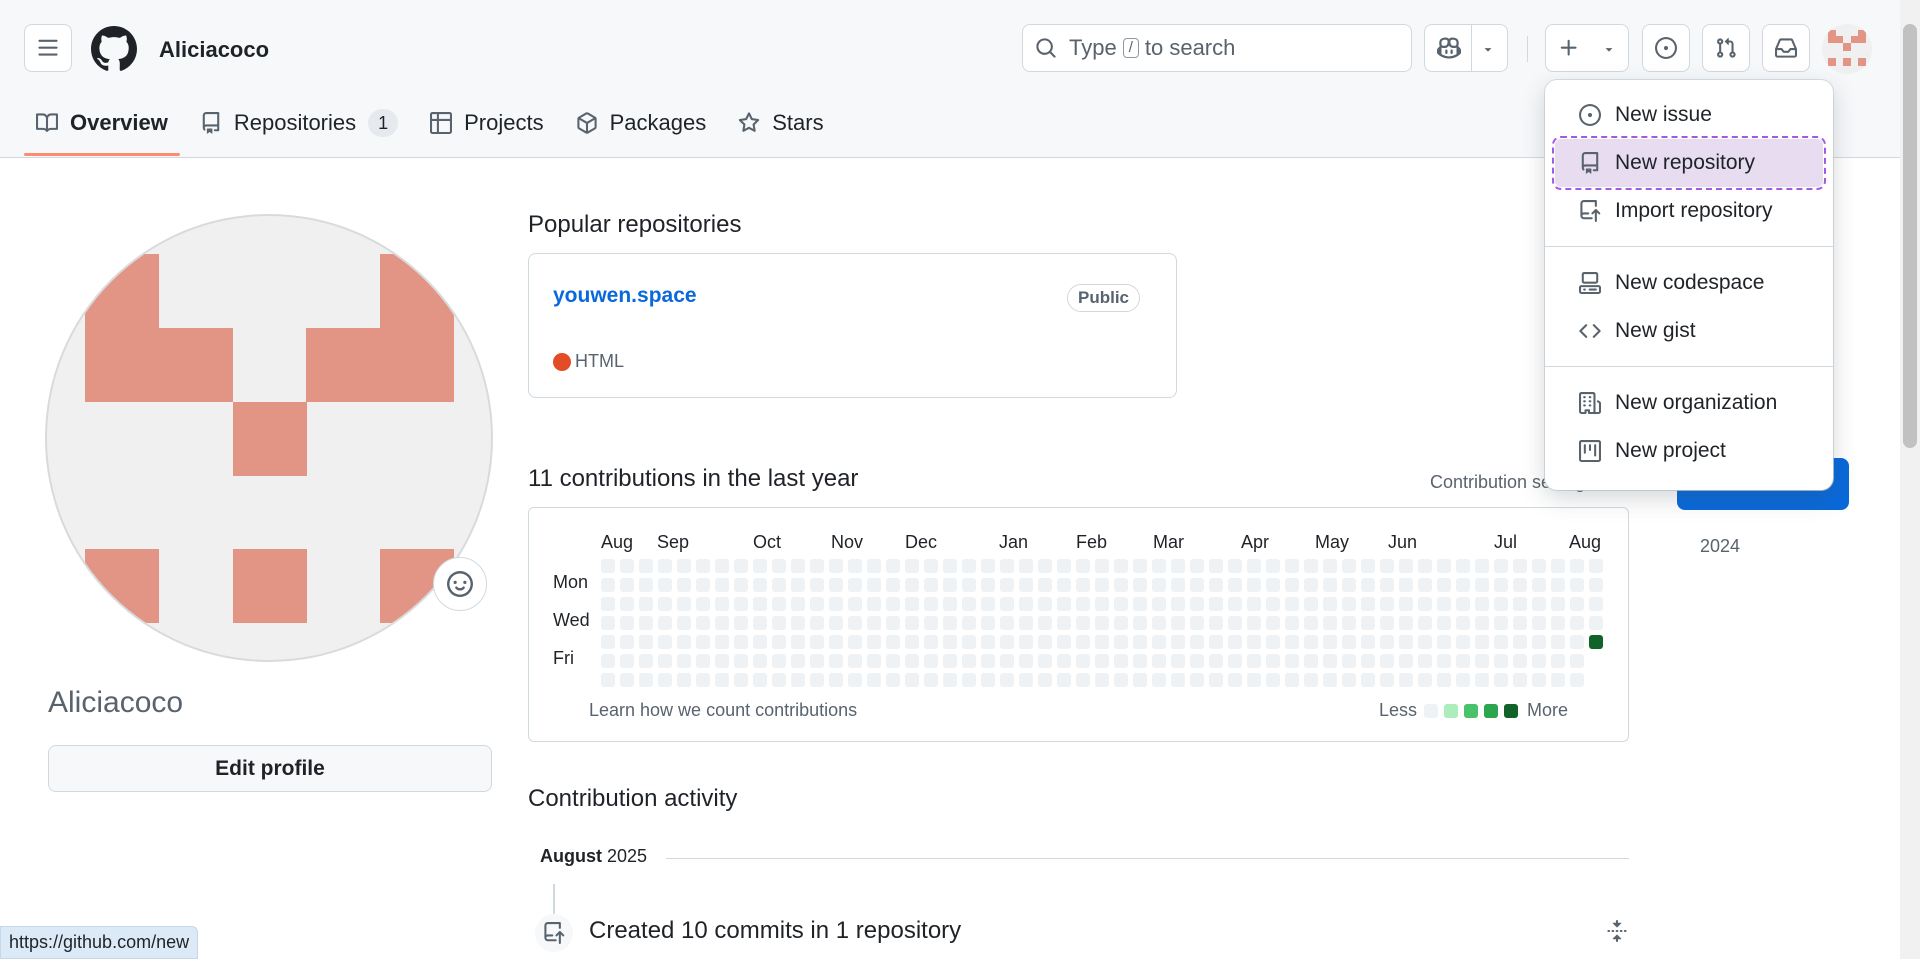 This screenshot has width=1920, height=959. Describe the element at coordinates (780, 123) in the screenshot. I see `tab-stars: Stars` at that location.